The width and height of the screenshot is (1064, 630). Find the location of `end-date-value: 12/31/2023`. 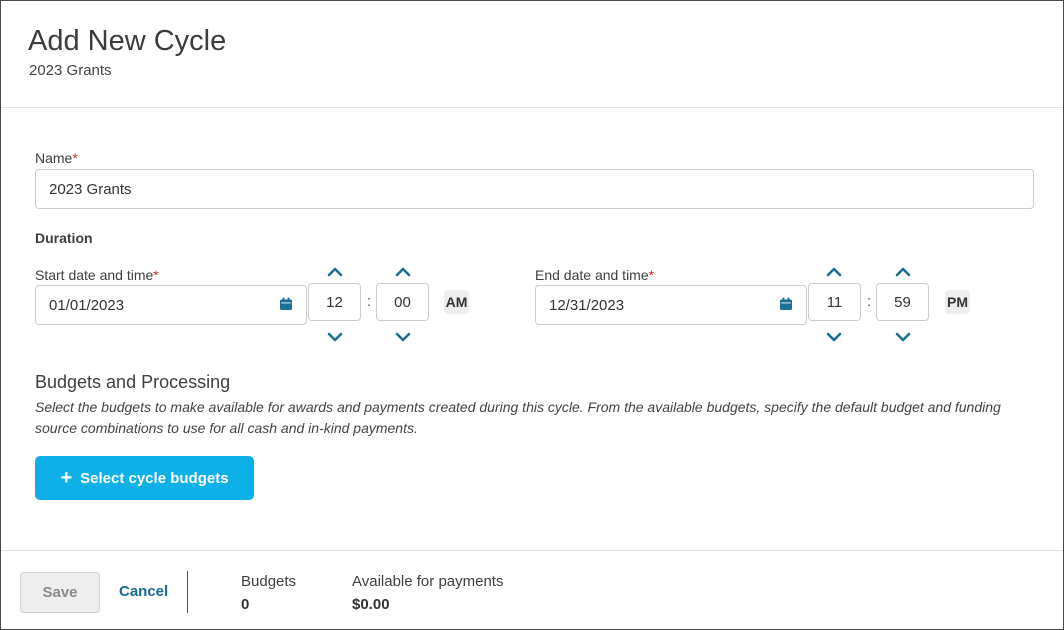

end-date-value: 12/31/2023 is located at coordinates (587, 305).